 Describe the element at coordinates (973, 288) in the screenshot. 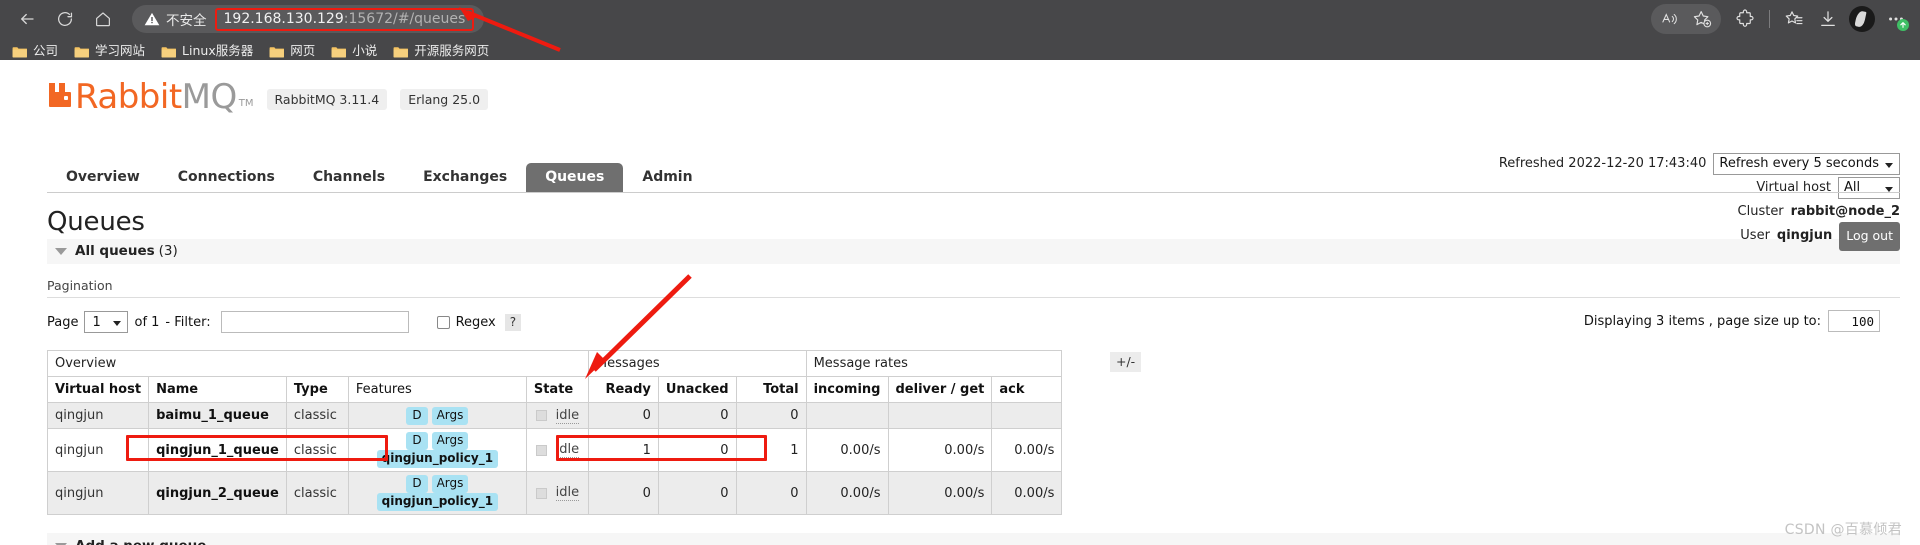

I see `pagination-heading: Pagination` at that location.